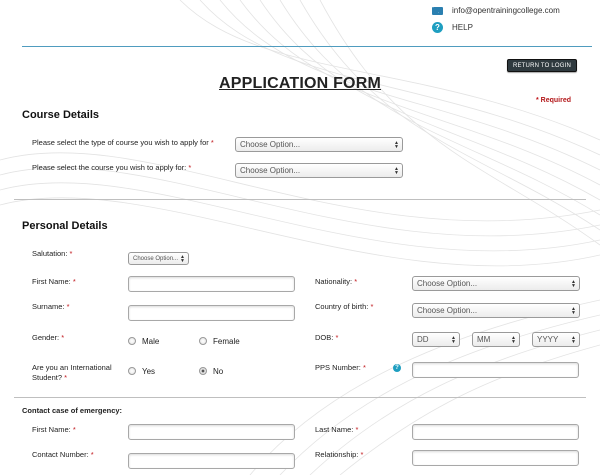 This screenshot has width=600, height=475. I want to click on emergency-last-name-label: Last Name: *, so click(337, 429).